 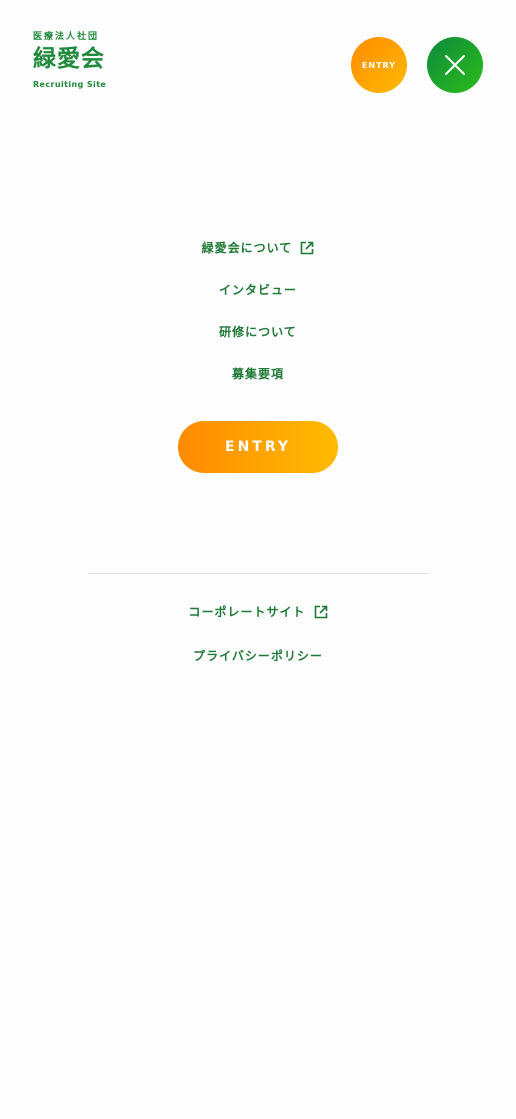 I want to click on menu-item-label: インタビュー, so click(x=257, y=290).